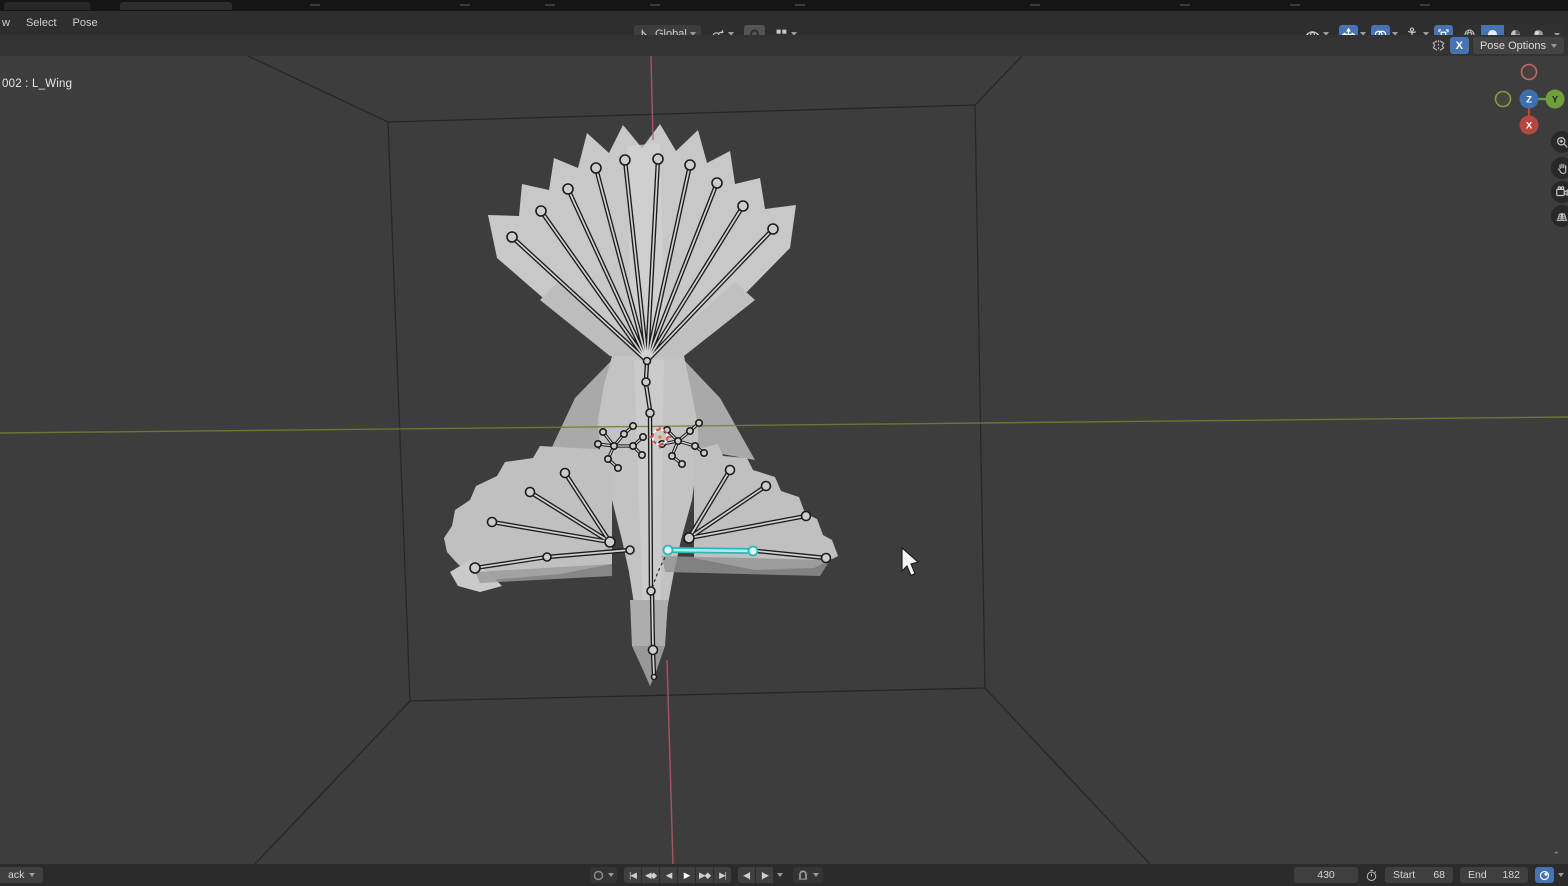  I want to click on gizmo-minus-y-ball, so click(1503, 99).